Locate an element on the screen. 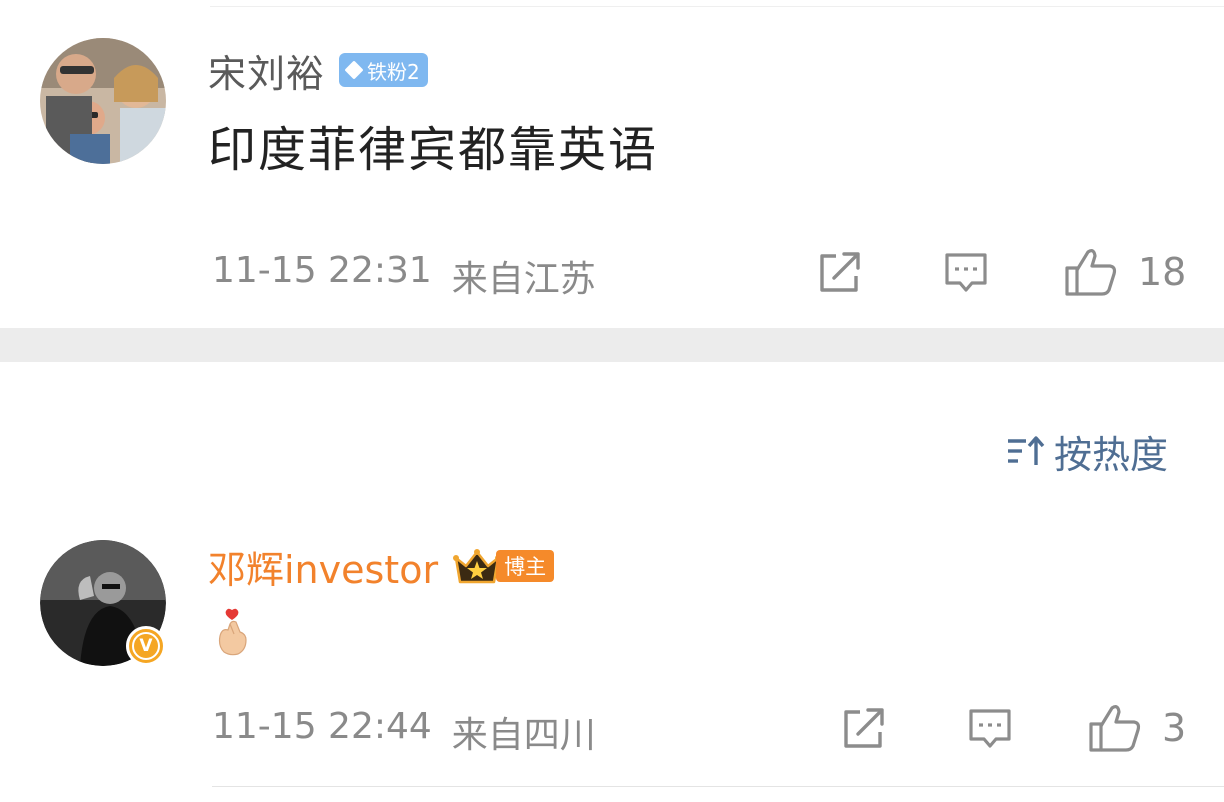 This screenshot has width=1224, height=802. timestamp: 11-15 22:44 is located at coordinates (322, 726).